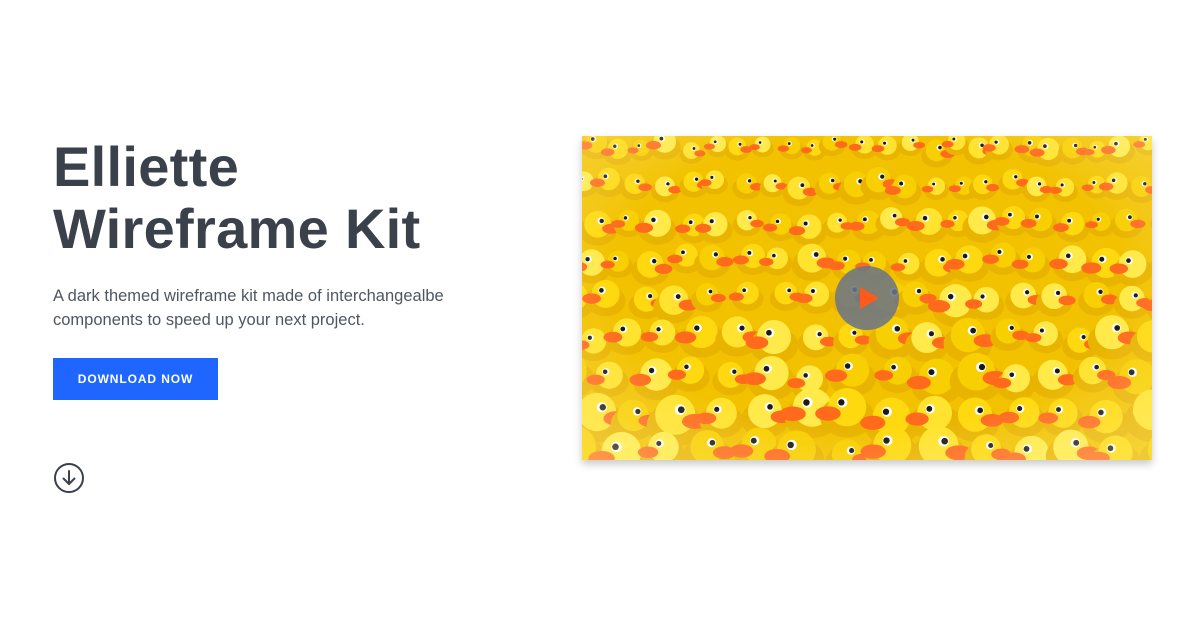 The image size is (1204, 626). Describe the element at coordinates (869, 298) in the screenshot. I see `play-icon` at that location.